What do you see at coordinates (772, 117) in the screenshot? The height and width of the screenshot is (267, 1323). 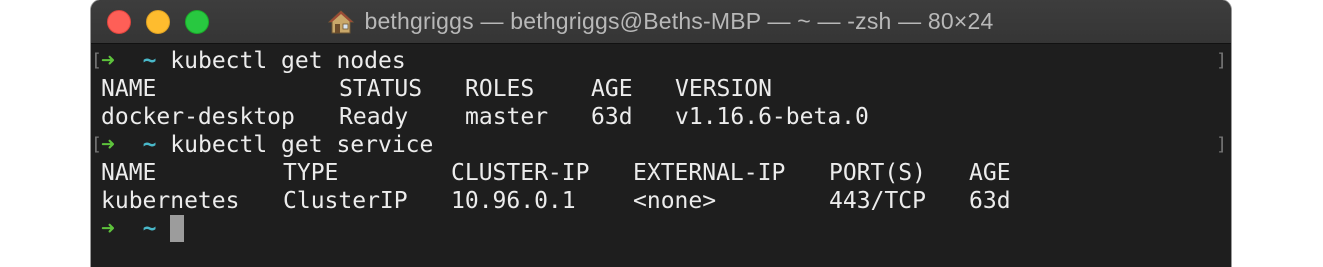 I see `table-cell: v1.16.6-beta.0` at bounding box center [772, 117].